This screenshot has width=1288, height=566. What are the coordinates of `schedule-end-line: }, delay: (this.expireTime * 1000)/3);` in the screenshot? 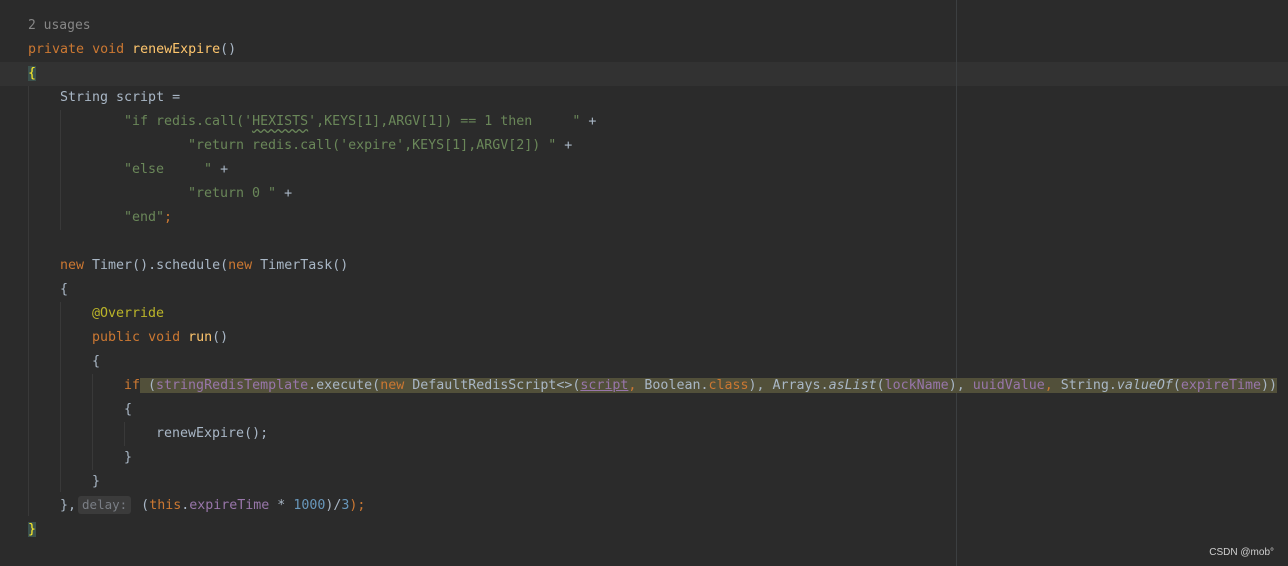 It's located at (212, 506).